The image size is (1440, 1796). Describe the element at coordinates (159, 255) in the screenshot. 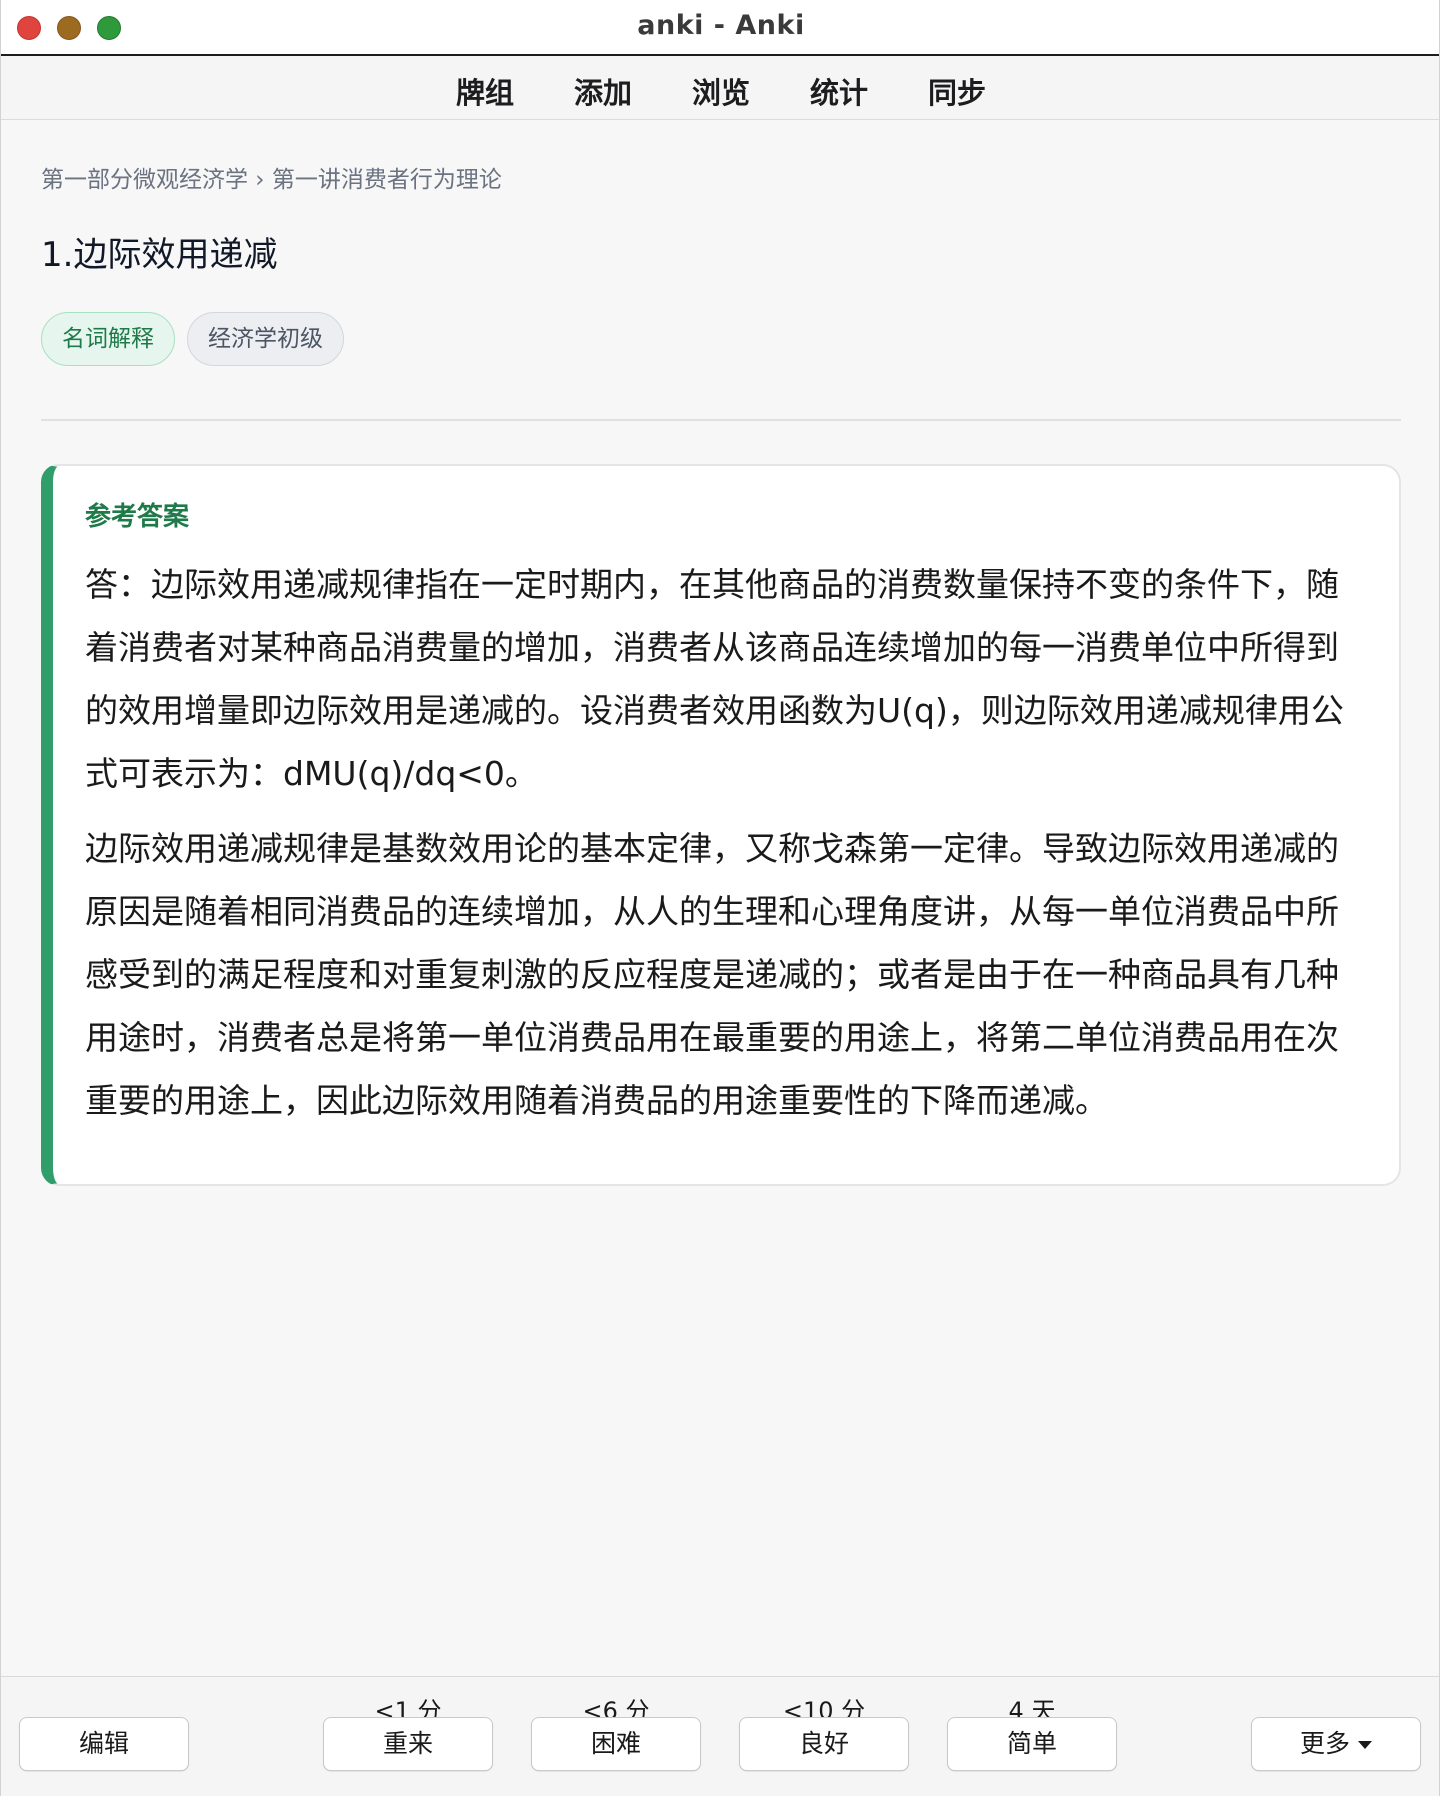

I see `card-title: 1.边际效用递减` at that location.